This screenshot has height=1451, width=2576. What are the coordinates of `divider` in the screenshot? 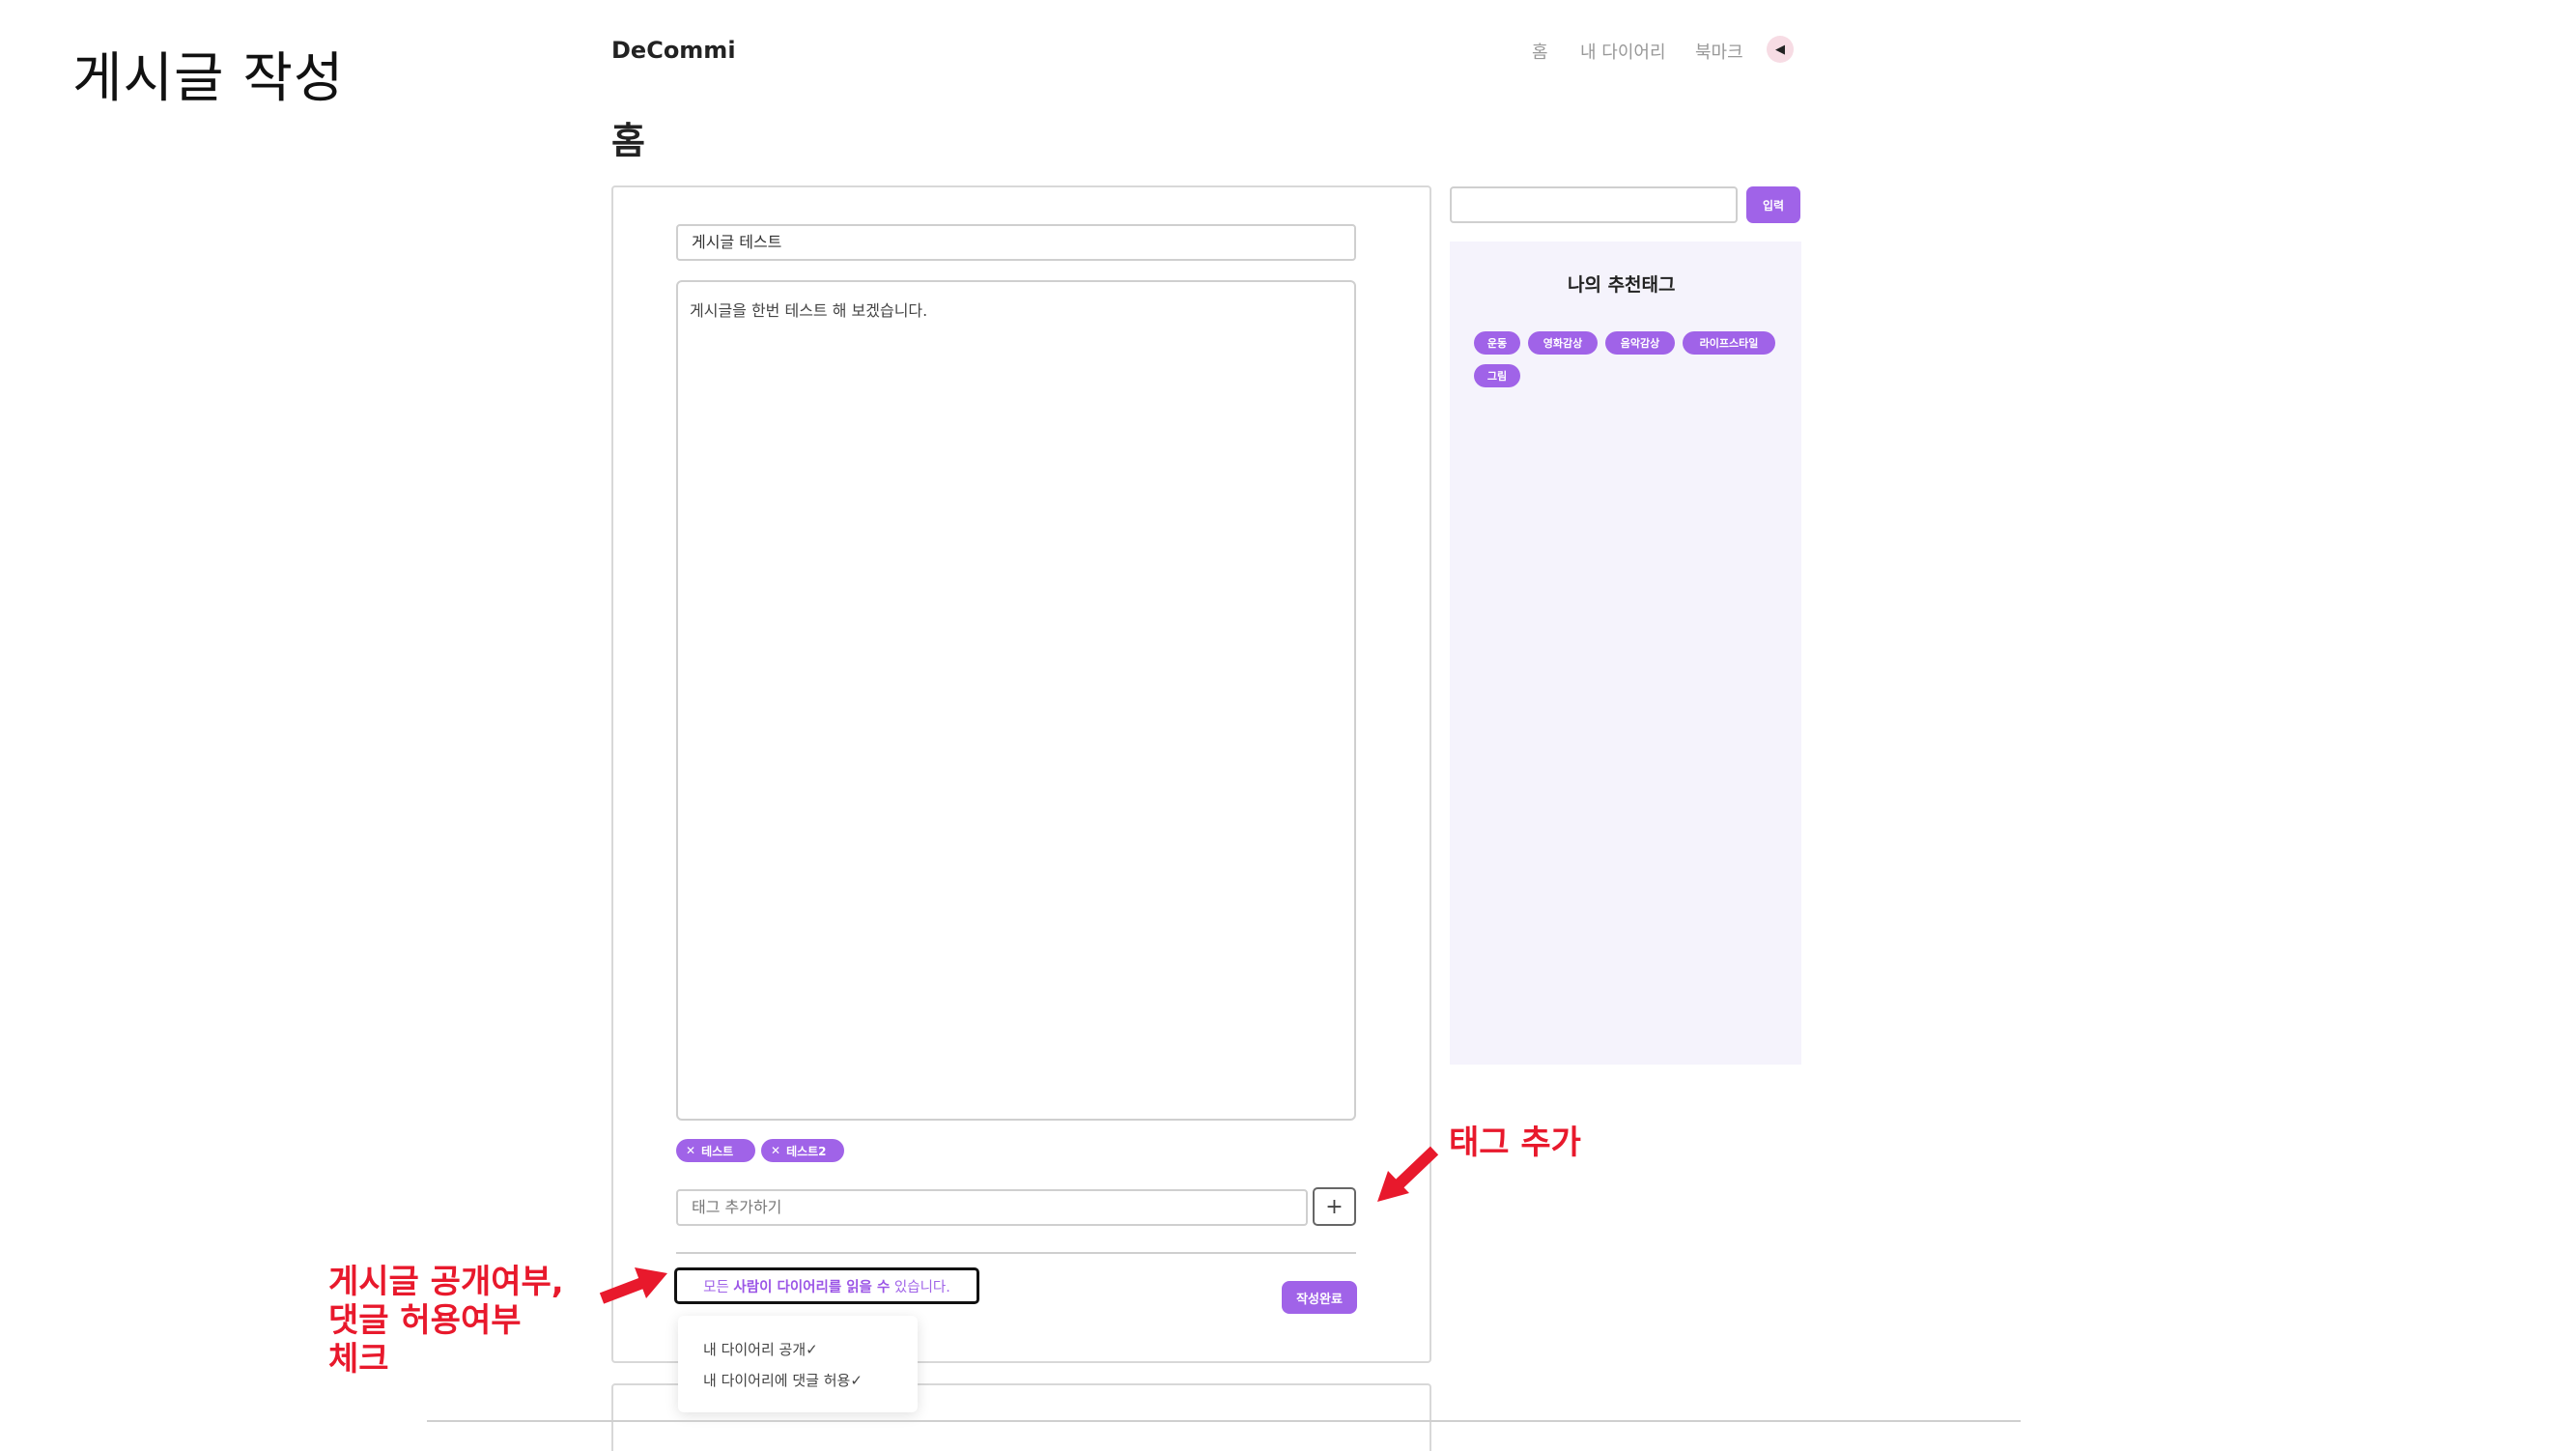 It's located at (1016, 1253).